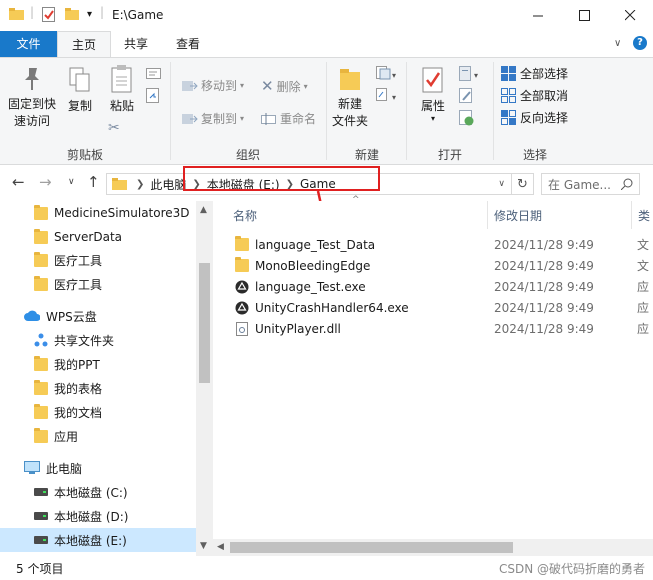  What do you see at coordinates (154, 75) in the screenshot?
I see `copy-path-icon` at bounding box center [154, 75].